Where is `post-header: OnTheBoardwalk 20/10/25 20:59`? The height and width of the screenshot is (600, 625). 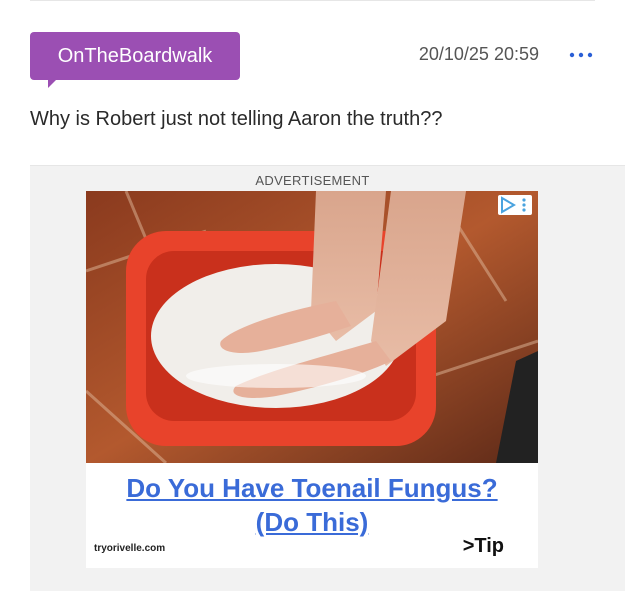
post-header: OnTheBoardwalk 20/10/25 20:59 is located at coordinates (312, 62).